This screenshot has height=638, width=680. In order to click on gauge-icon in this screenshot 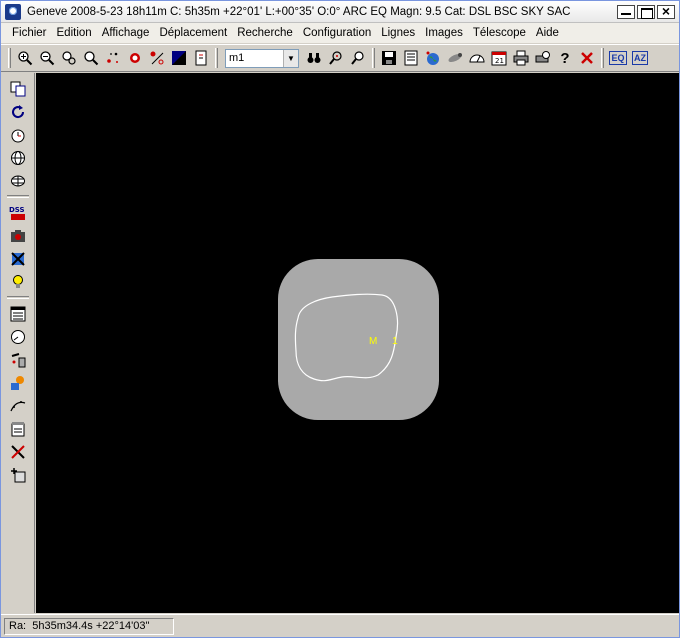, I will do `click(477, 58)`.